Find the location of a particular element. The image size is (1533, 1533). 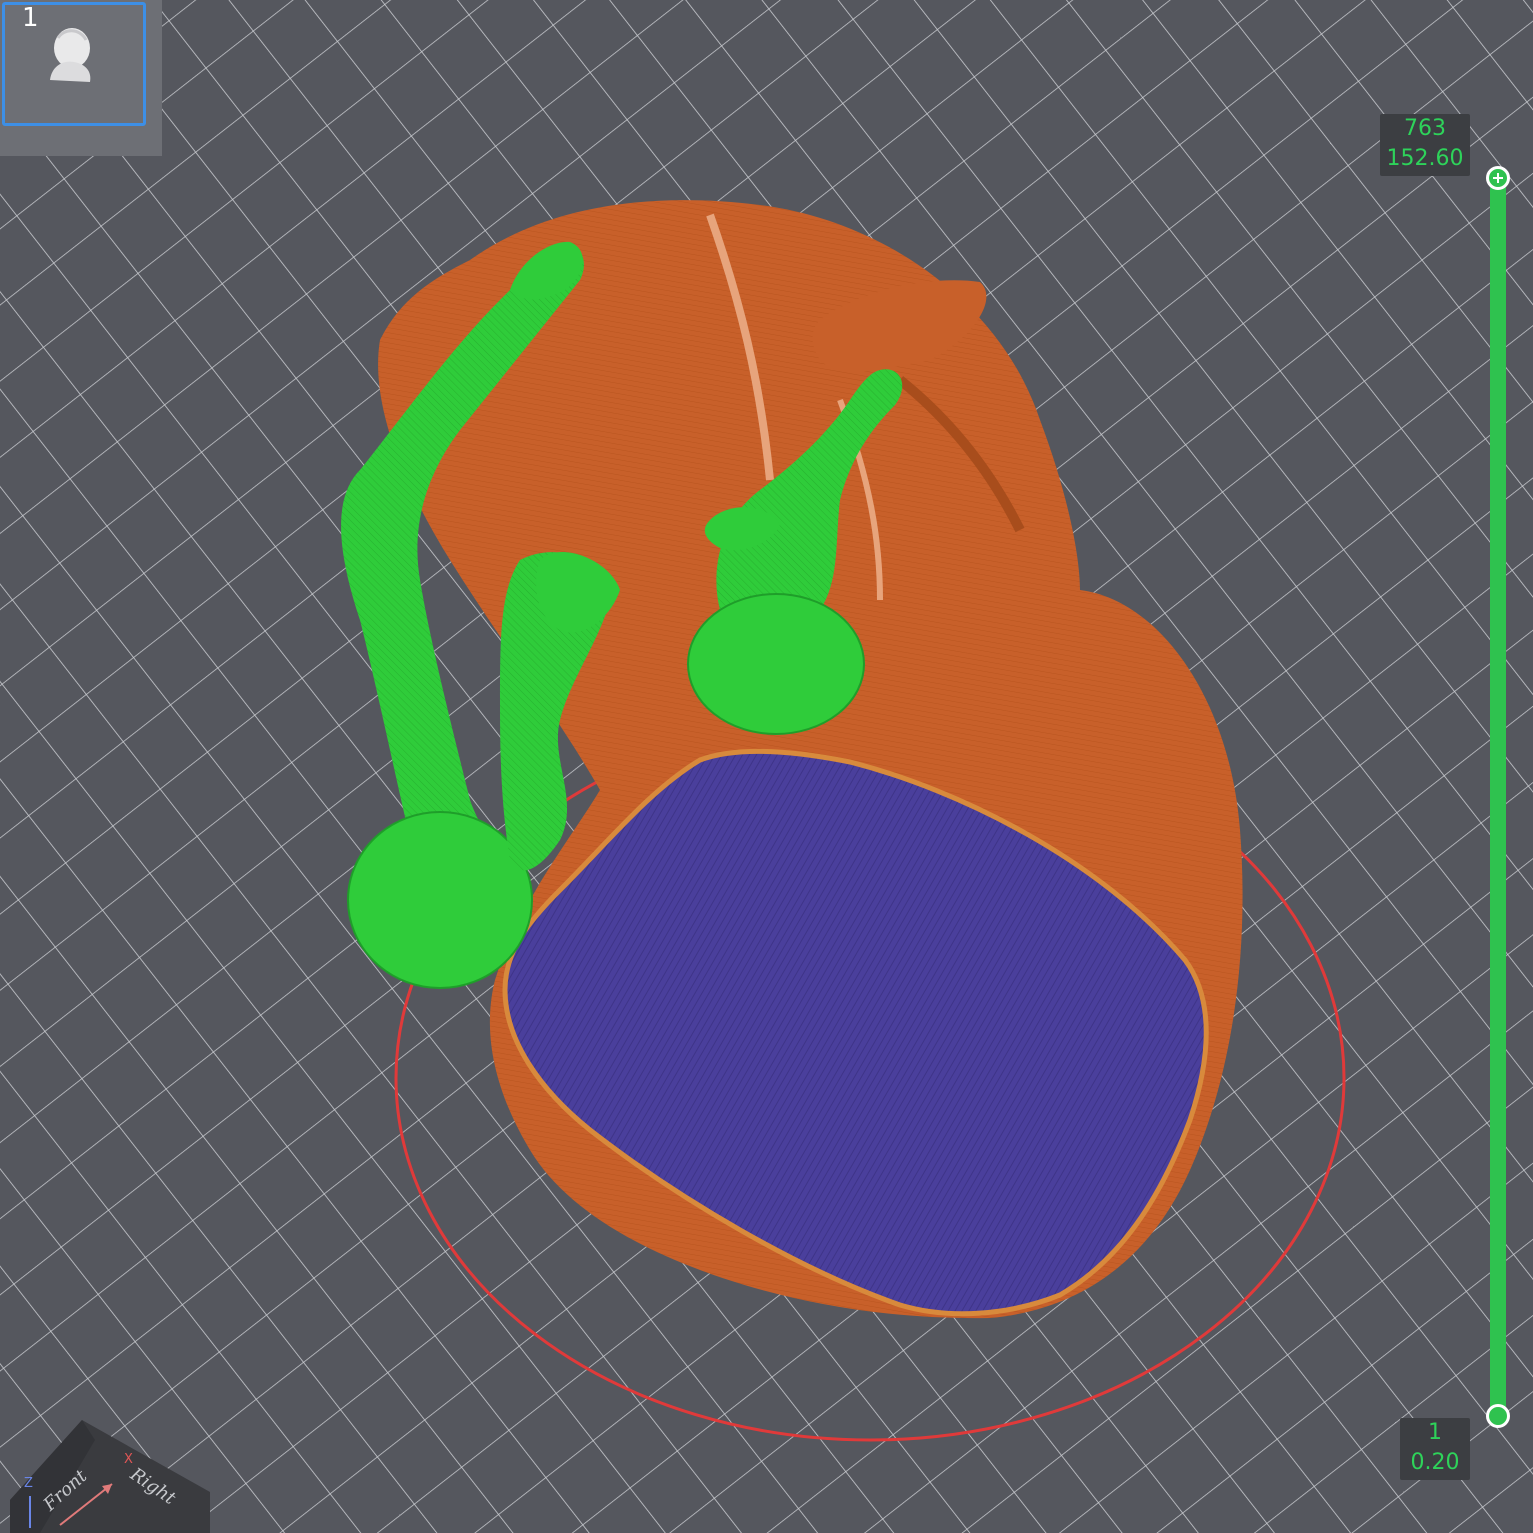

top-layer-handle is located at coordinates (1498, 178).